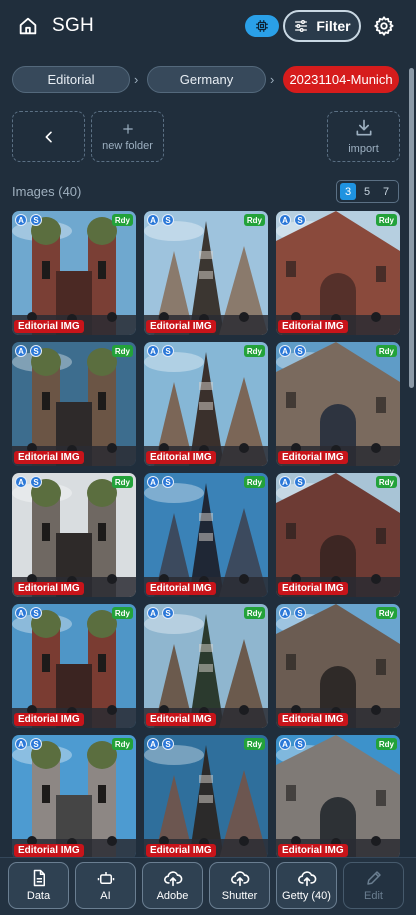 The width and height of the screenshot is (416, 915). I want to click on edit-button: Edit, so click(373, 885).